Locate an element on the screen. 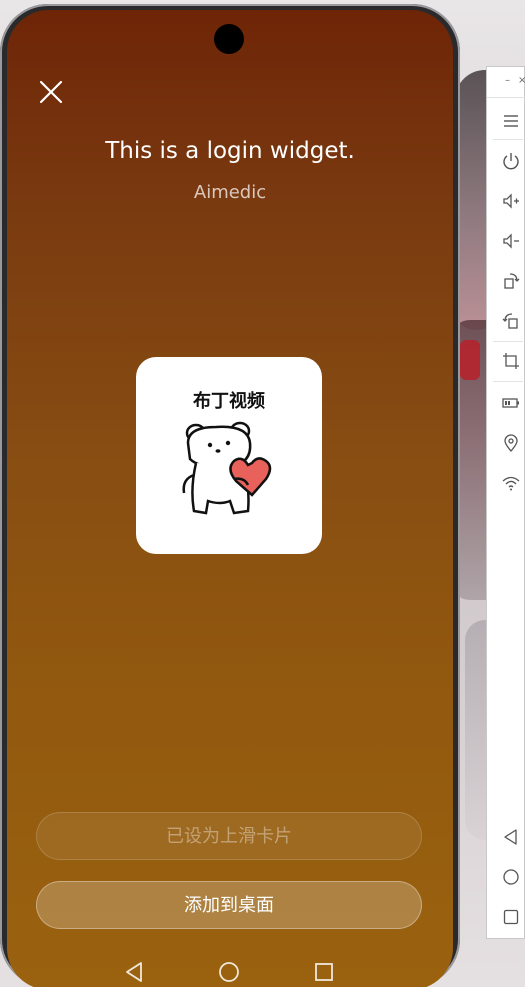 Image resolution: width=525 pixels, height=987 pixels. rotate-icon is located at coordinates (511, 281).